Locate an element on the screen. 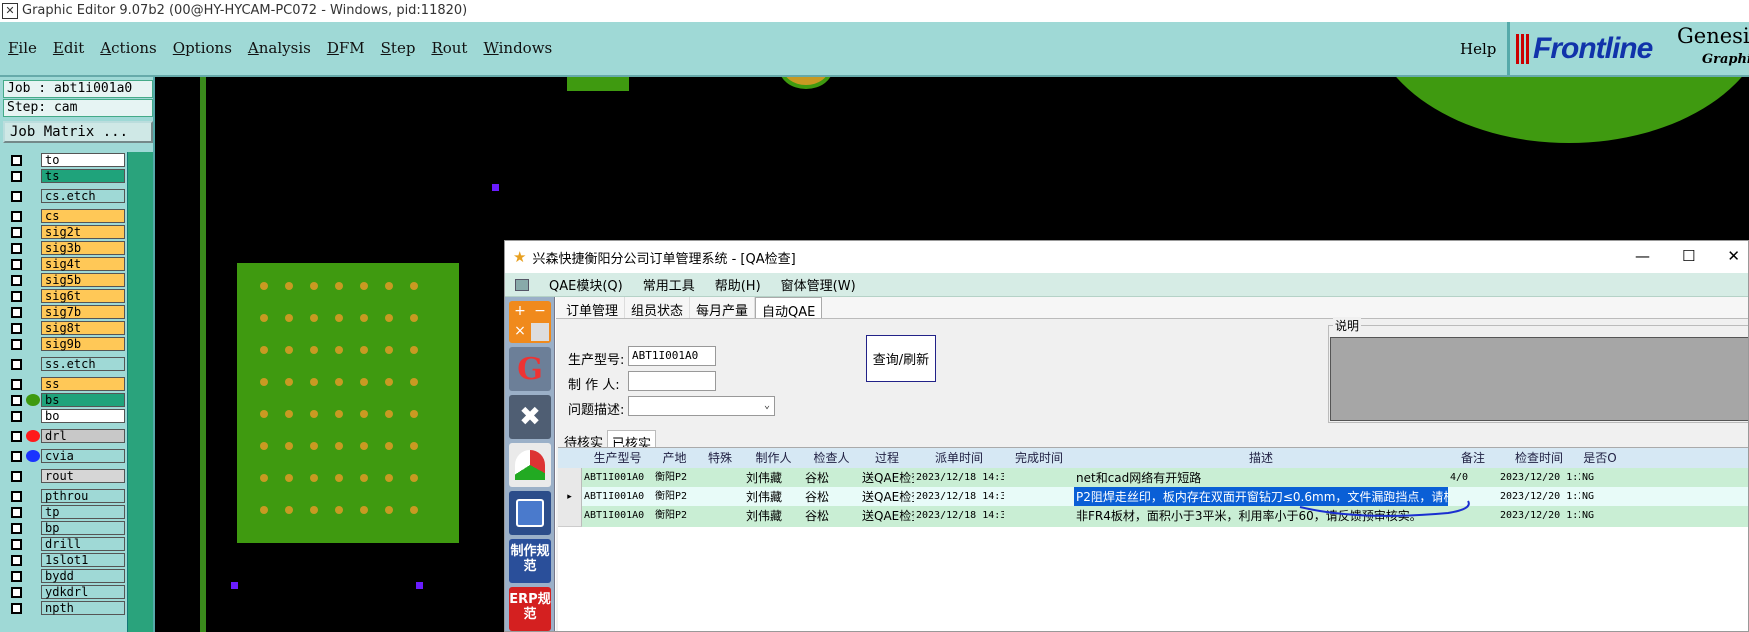  layer-name: sig6t is located at coordinates (83, 296).